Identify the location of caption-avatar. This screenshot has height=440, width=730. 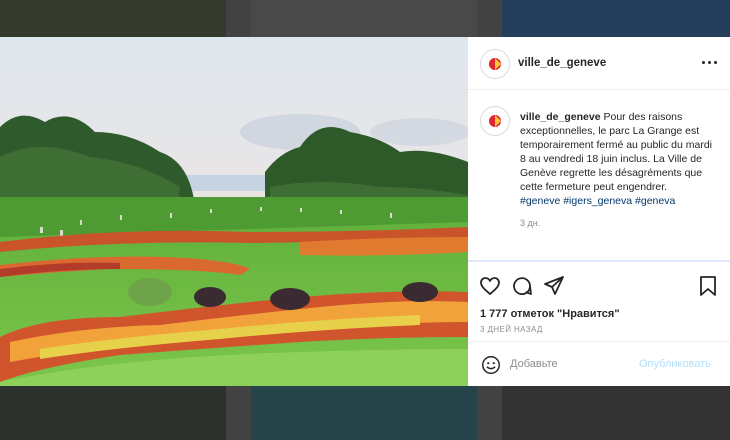
(495, 121).